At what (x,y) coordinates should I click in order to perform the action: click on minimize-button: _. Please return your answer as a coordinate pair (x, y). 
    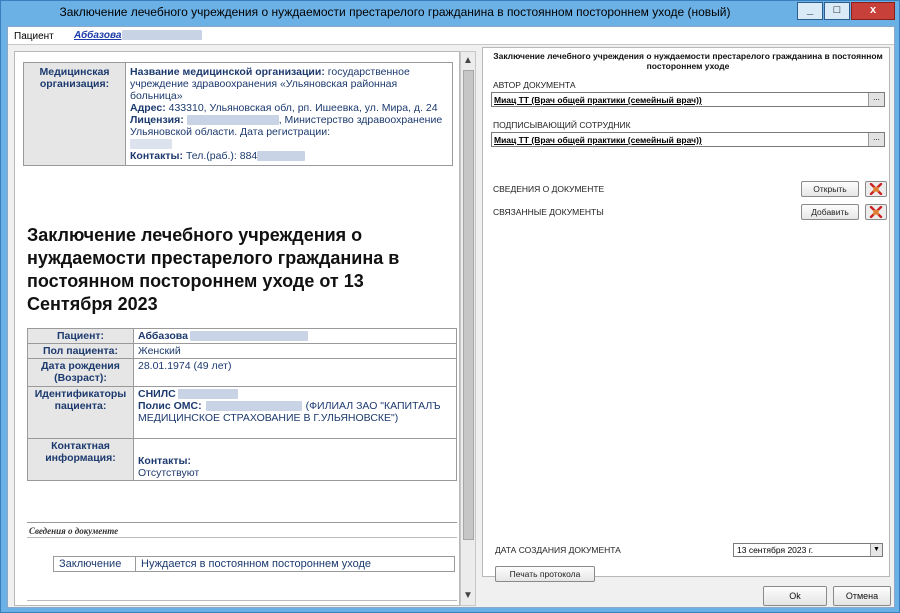
    Looking at the image, I should click on (810, 11).